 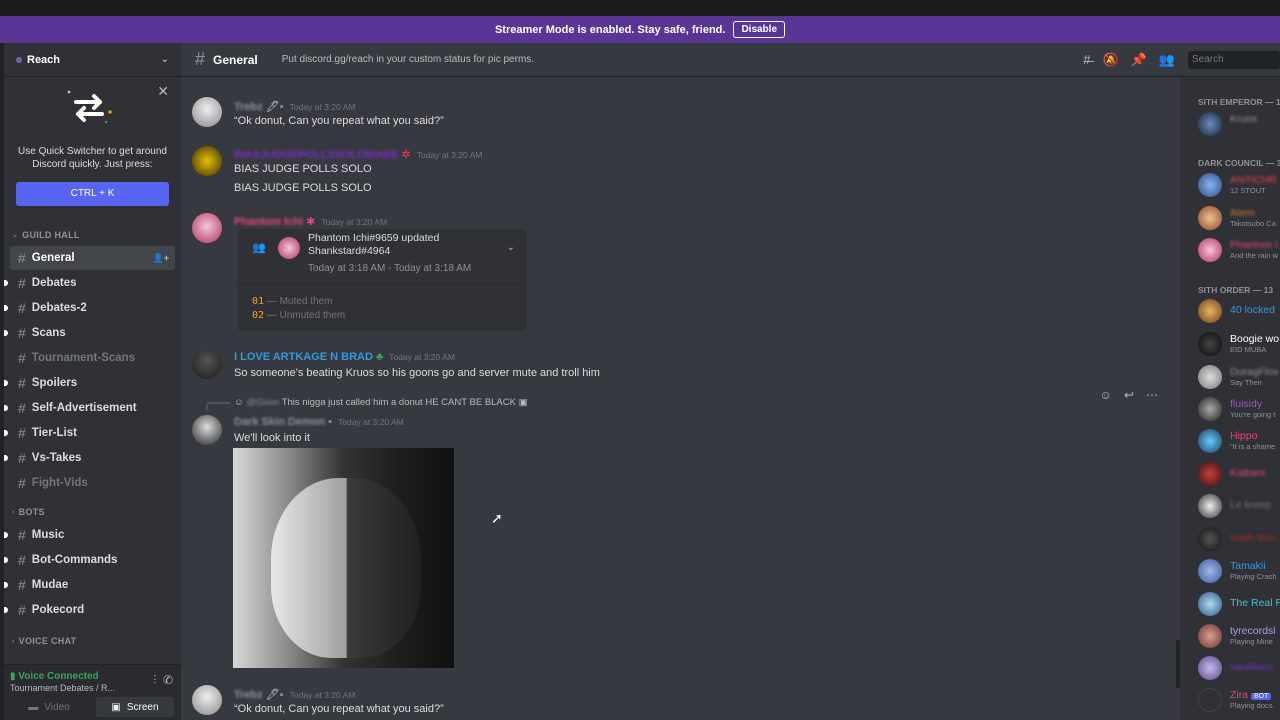 I want to click on message-author: Dark Skin Demon ▪ Today at 3:20 AM, so click(x=319, y=422).